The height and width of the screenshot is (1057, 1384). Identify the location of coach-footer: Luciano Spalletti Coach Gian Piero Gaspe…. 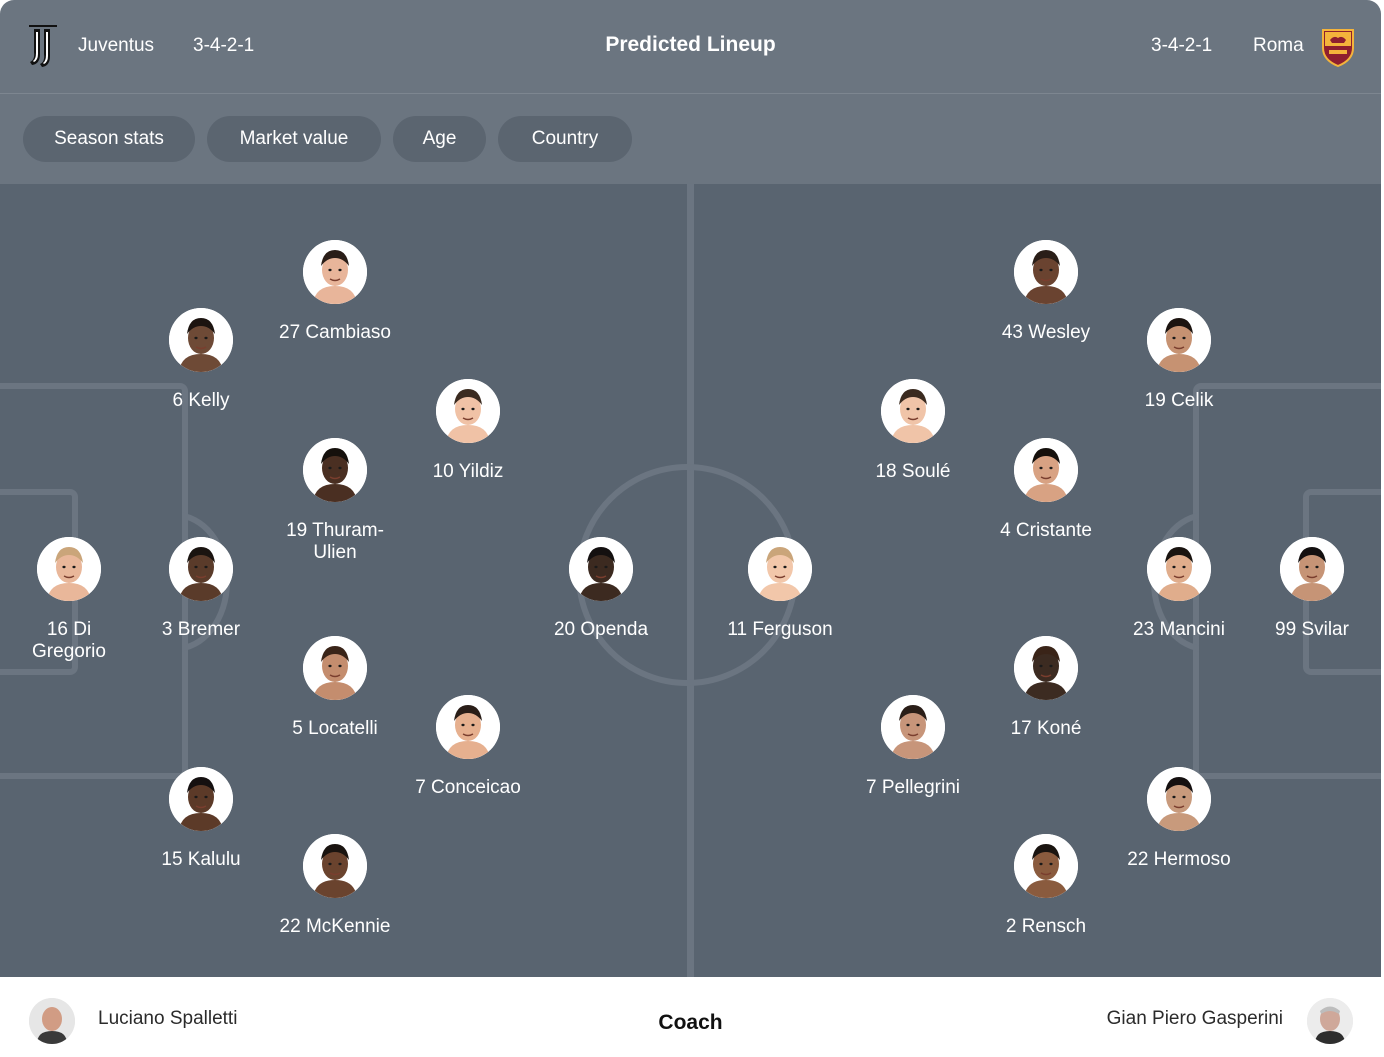
(690, 1017).